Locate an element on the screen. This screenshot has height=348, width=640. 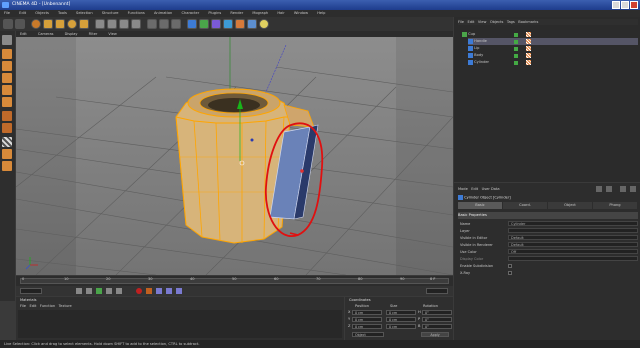
rotation-h-field: 0° is located at coordinates (437, 312).